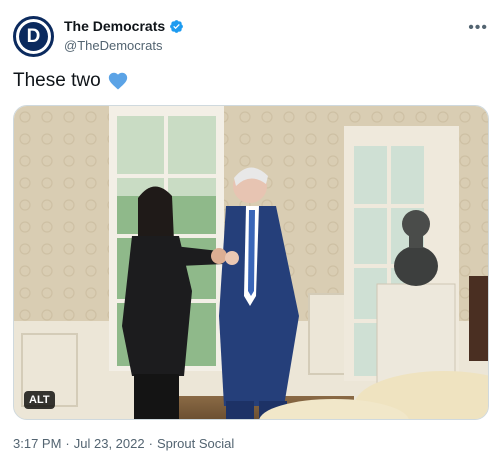  What do you see at coordinates (124, 45) in the screenshot?
I see `handle: @TheDemocrats` at bounding box center [124, 45].